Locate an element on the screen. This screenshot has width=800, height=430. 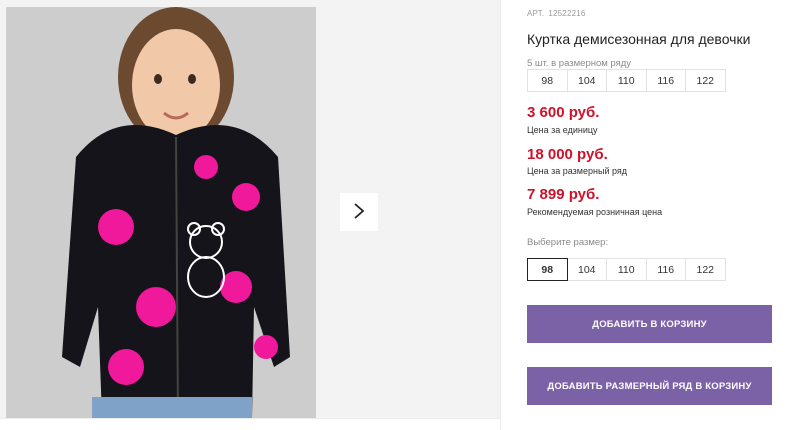
retail-price-caption: Рекомендуемая розничная цена is located at coordinates (595, 212).